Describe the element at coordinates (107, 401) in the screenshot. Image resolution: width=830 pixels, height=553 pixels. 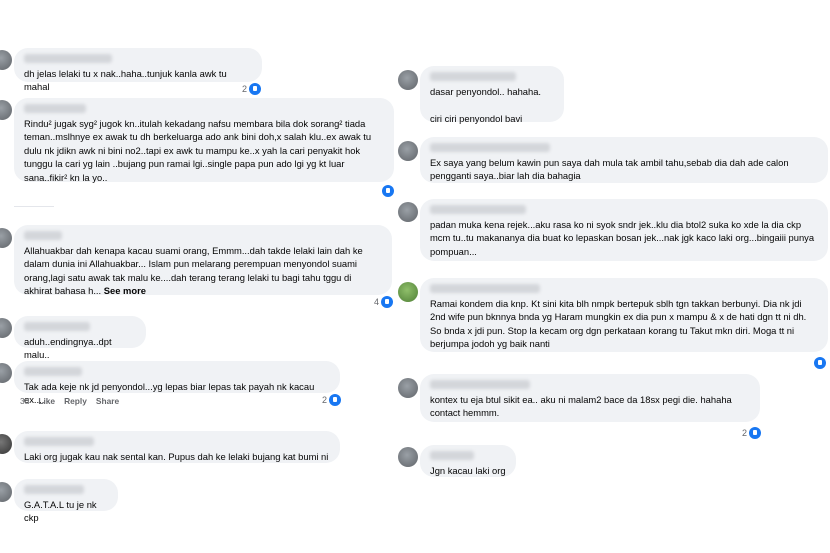
I see `share-button: Share` at that location.